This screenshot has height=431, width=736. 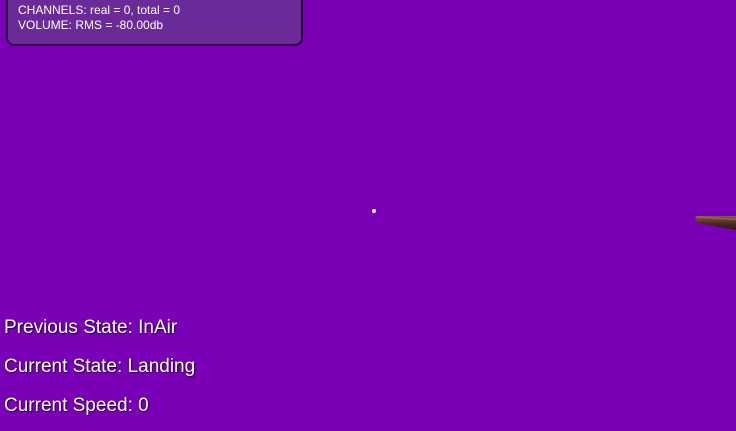 What do you see at coordinates (143, 405) in the screenshot?
I see `current-speed-value: 0` at bounding box center [143, 405].